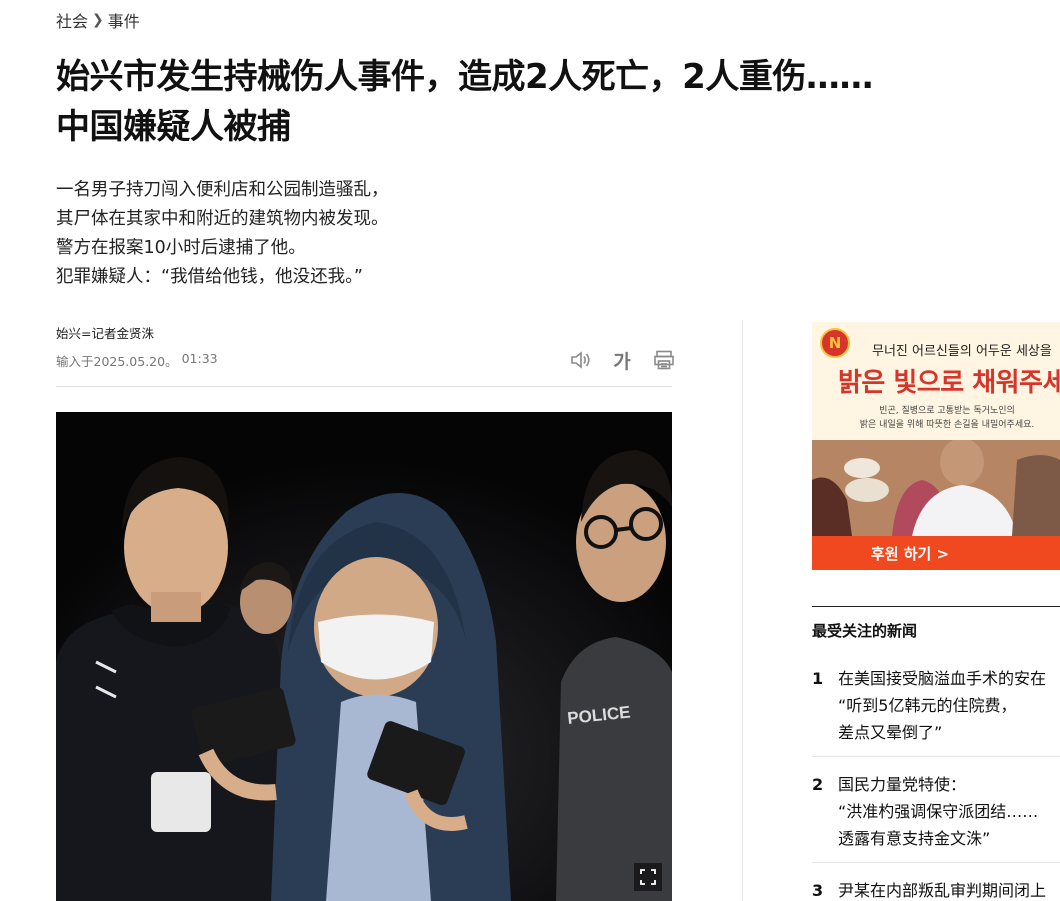  Describe the element at coordinates (936, 553) in the screenshot. I see `ad-cta-button: 후원 하기 >` at that location.